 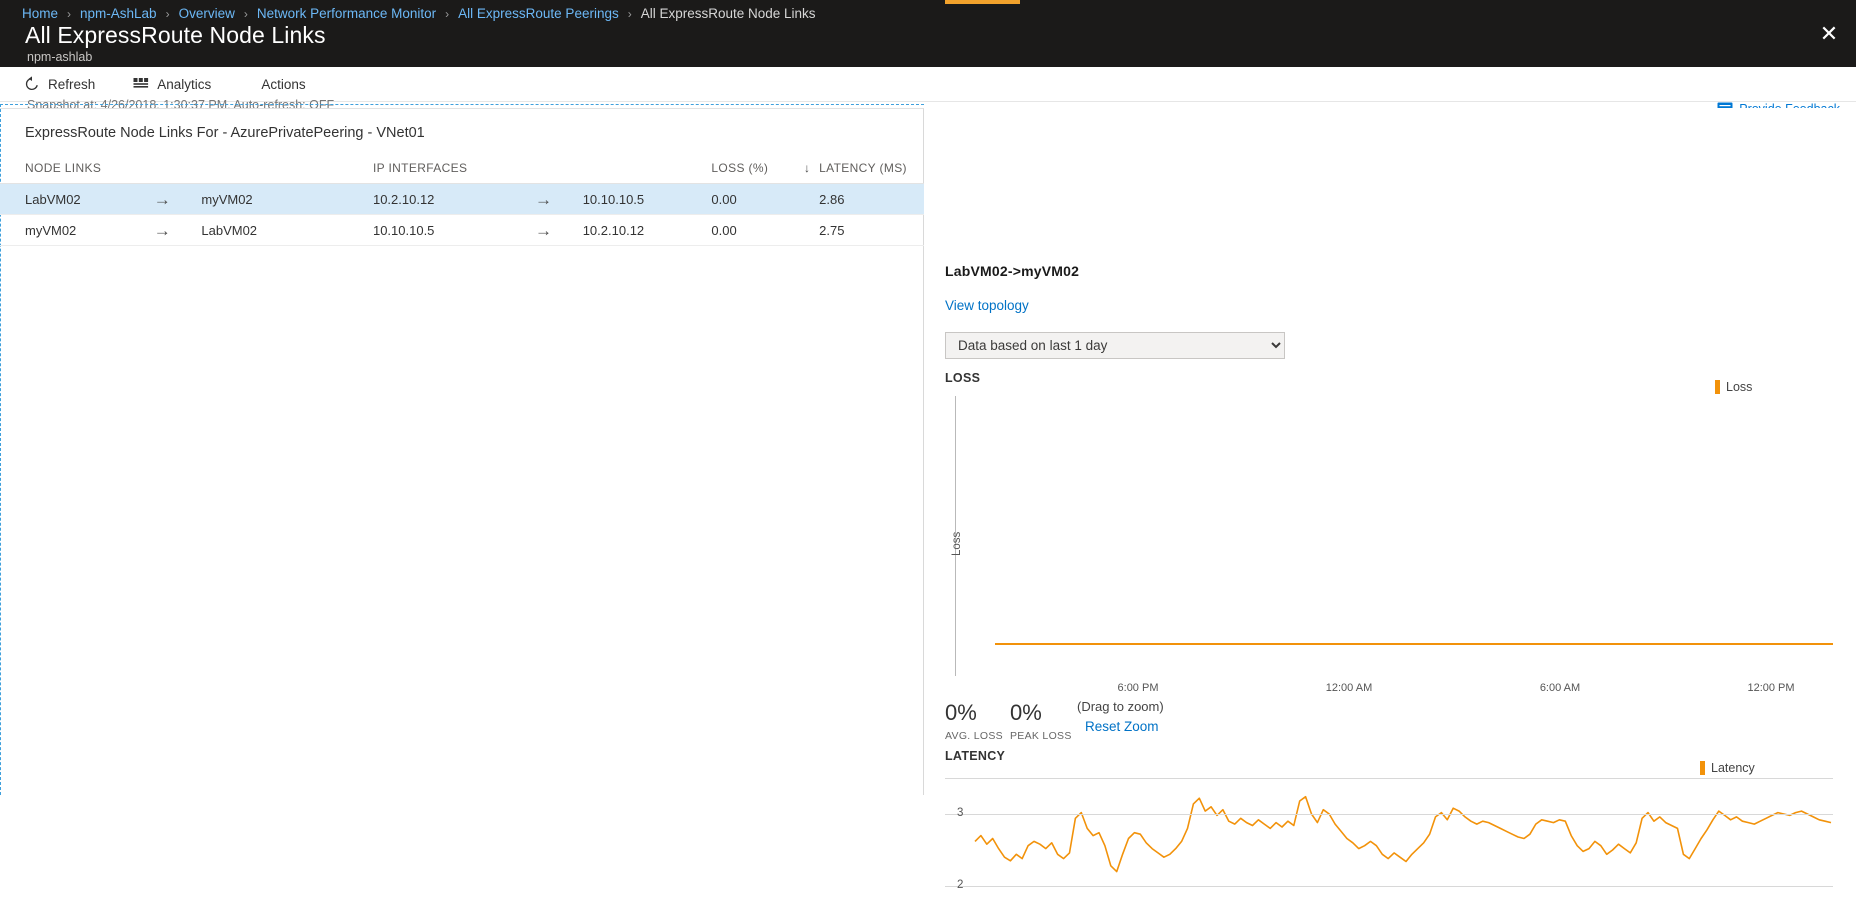 I want to click on loss-x-tick: 6:00 AM, so click(x=1560, y=688).